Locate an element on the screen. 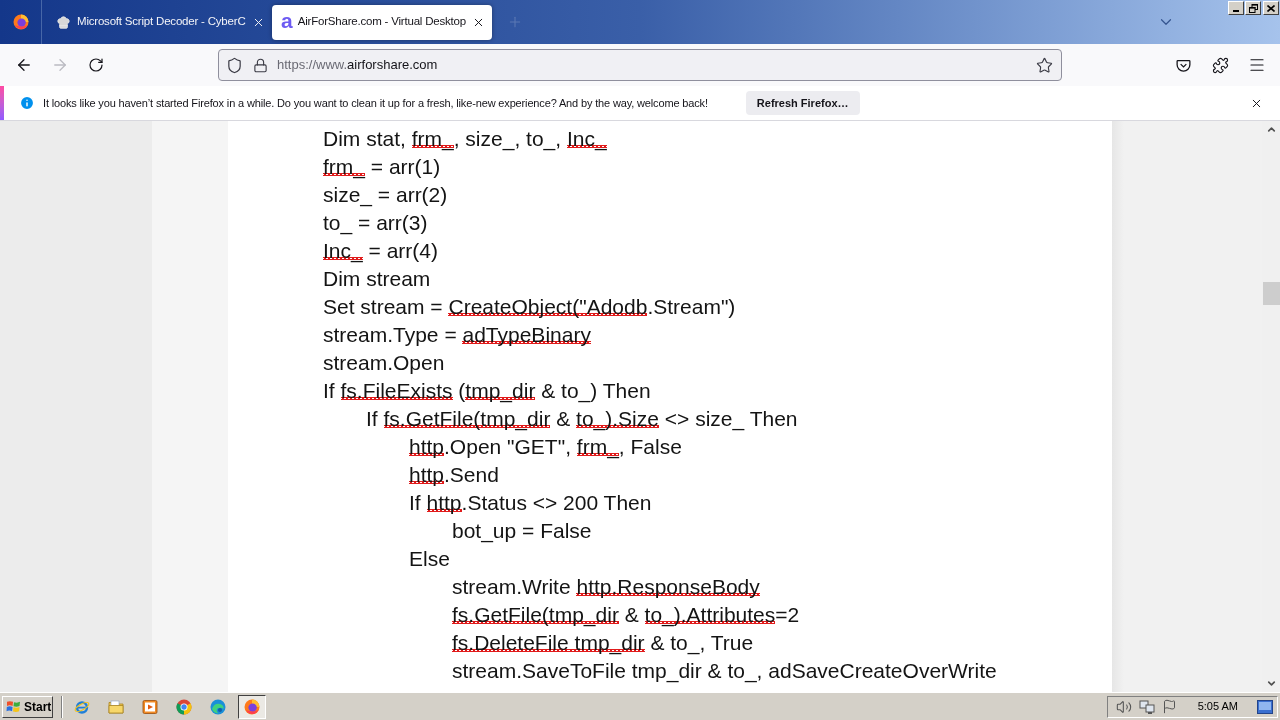 This screenshot has width=1280, height=720. code-line: to_ = arr(3) is located at coordinates (375, 223).